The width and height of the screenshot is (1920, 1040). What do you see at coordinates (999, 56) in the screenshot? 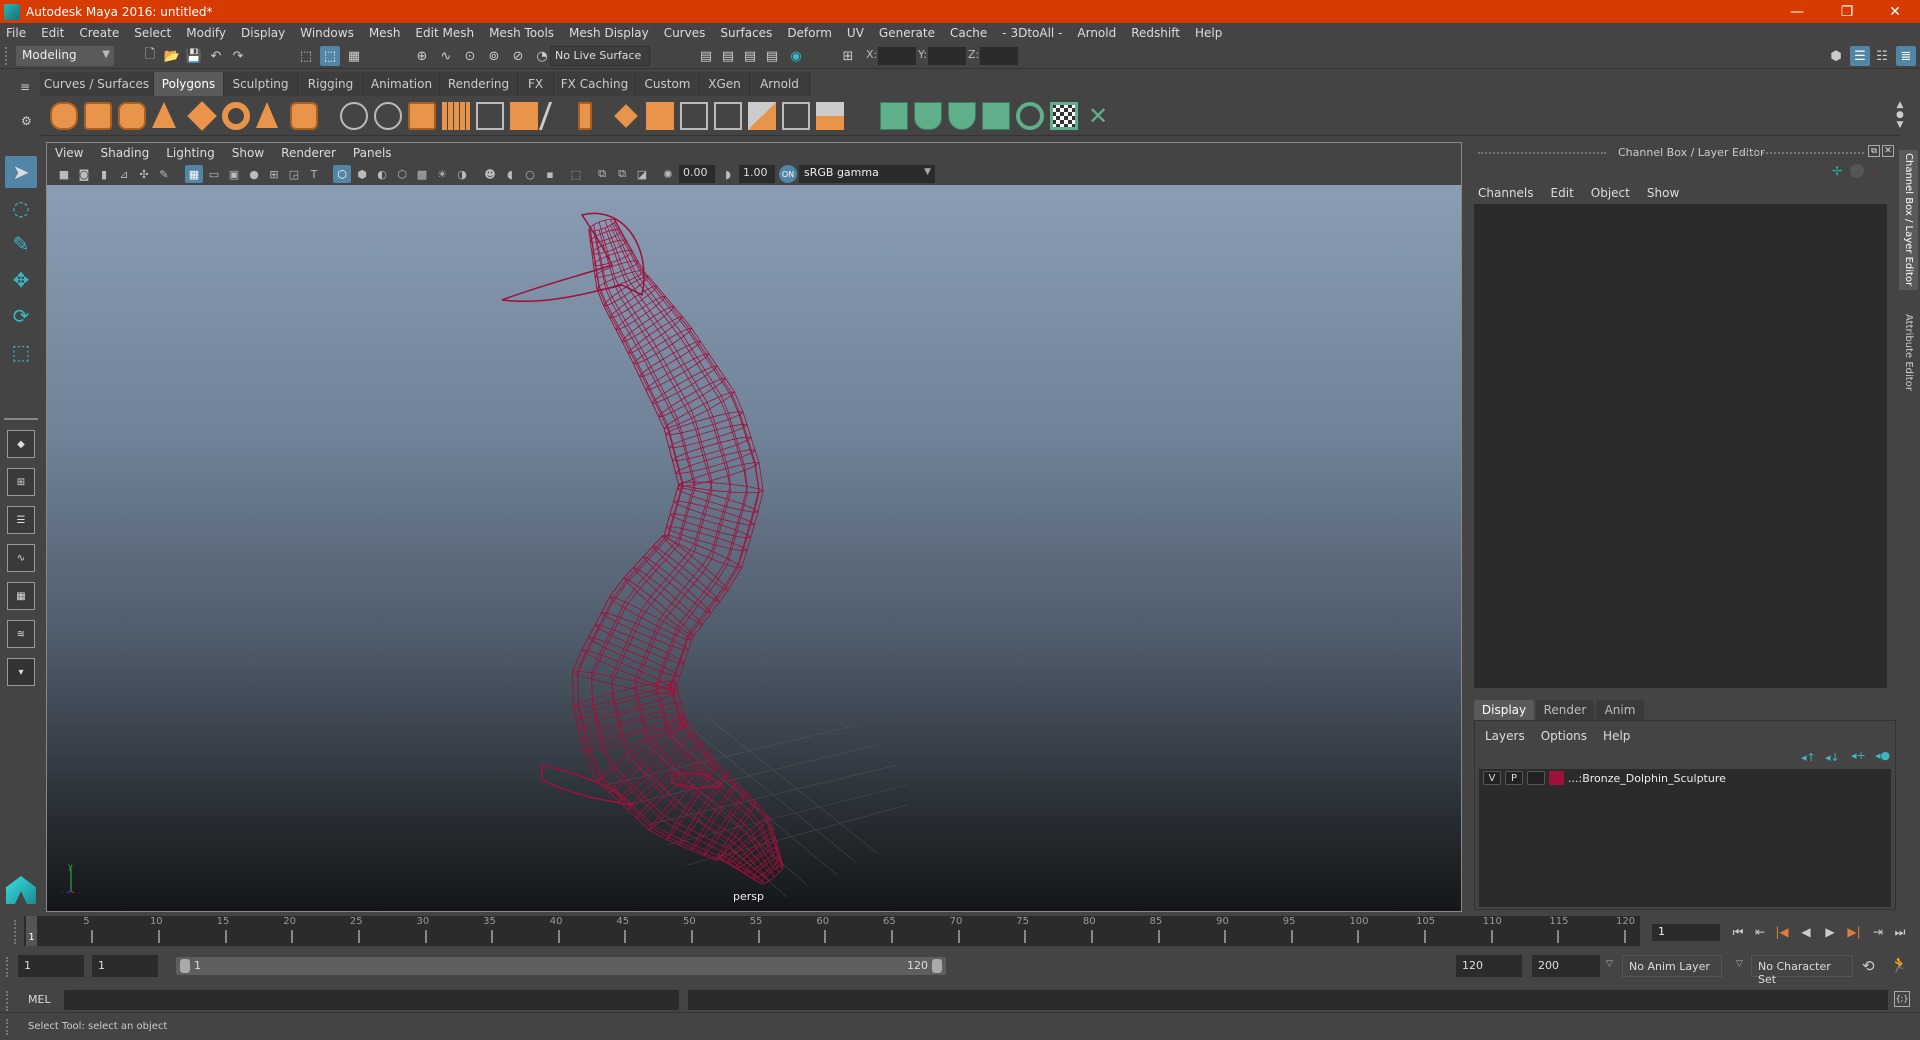
I see `z-field` at bounding box center [999, 56].